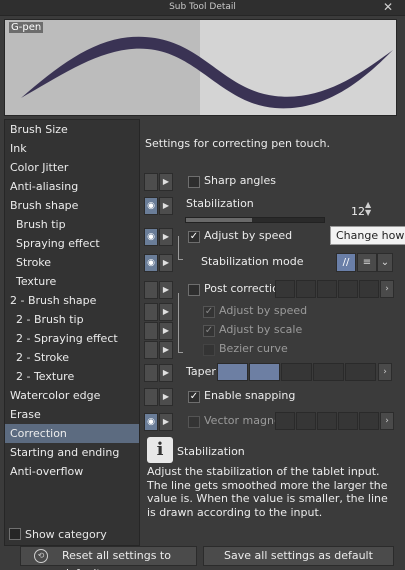 This screenshot has width=405, height=570. Describe the element at coordinates (368, 209) in the screenshot. I see `spin-arrows-icon: ▲ ▼` at that location.